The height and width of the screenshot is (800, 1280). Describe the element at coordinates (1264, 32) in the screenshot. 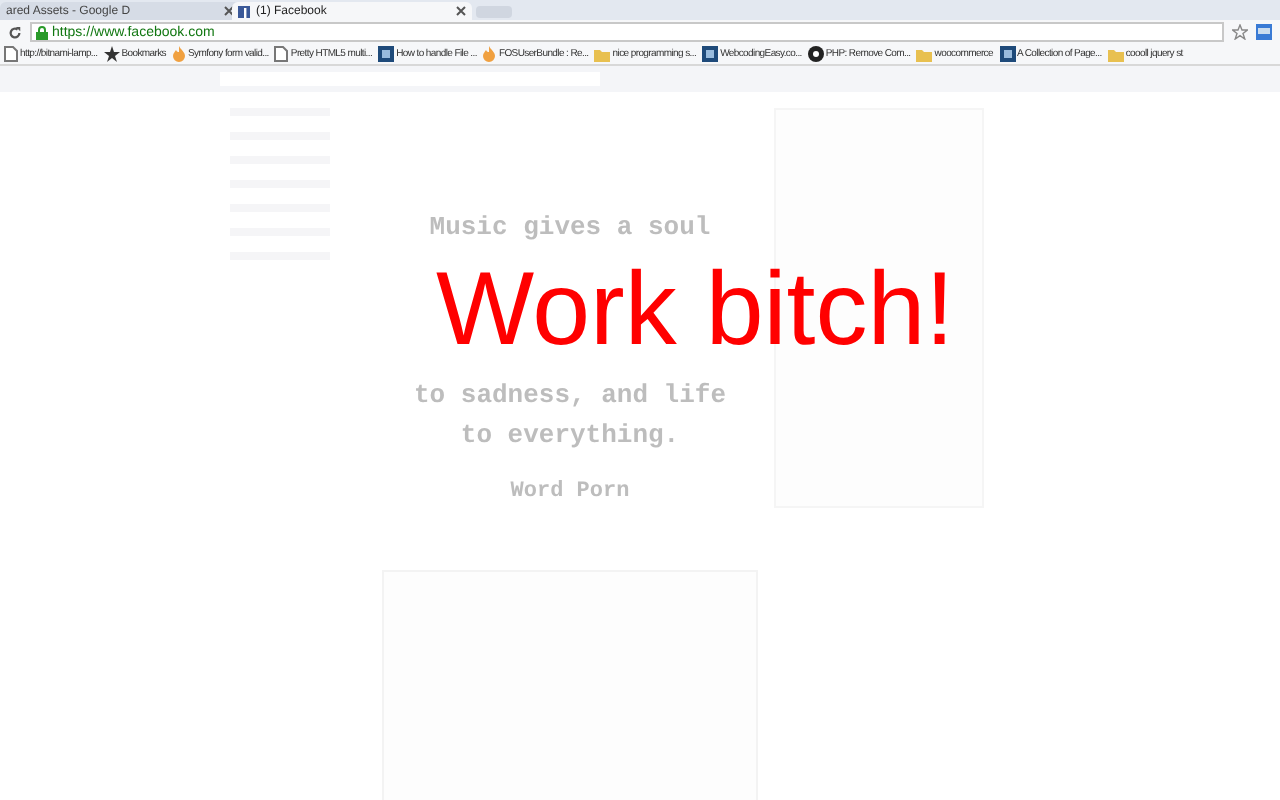

I see `extension-icon` at that location.